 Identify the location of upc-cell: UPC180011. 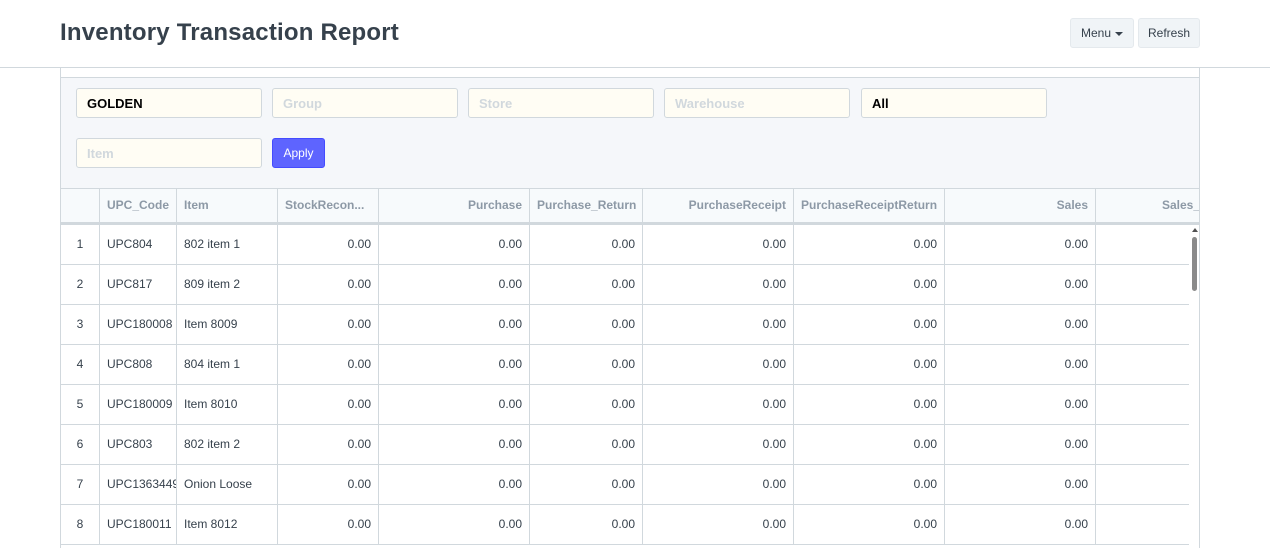
(138, 524).